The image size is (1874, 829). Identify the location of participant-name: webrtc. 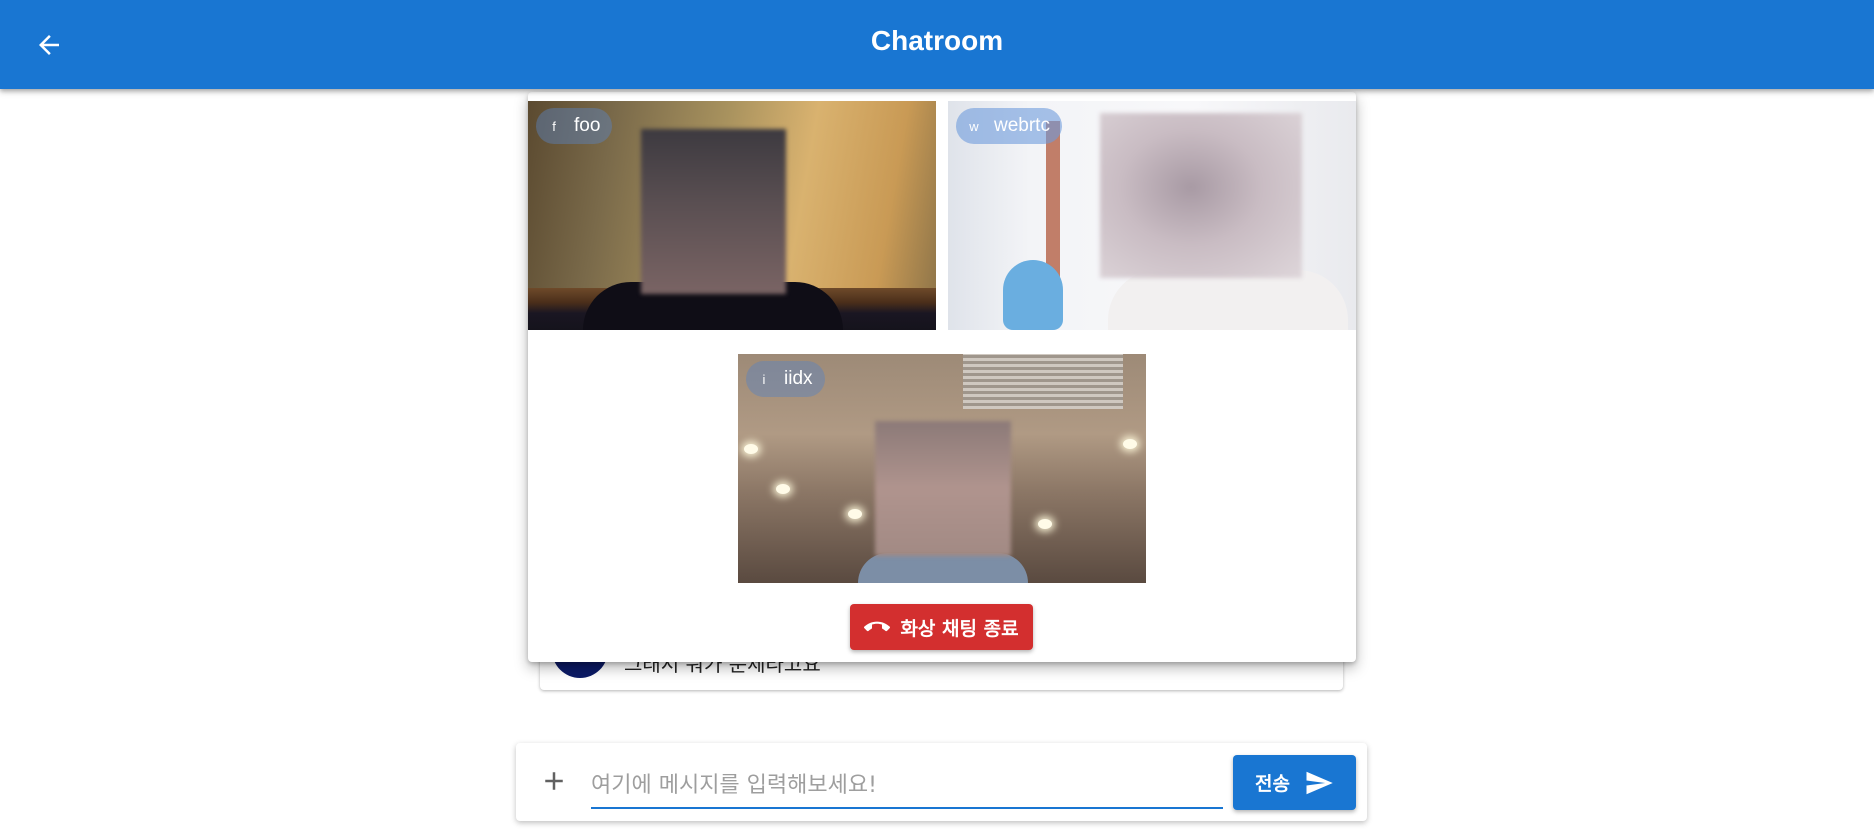
(1022, 125).